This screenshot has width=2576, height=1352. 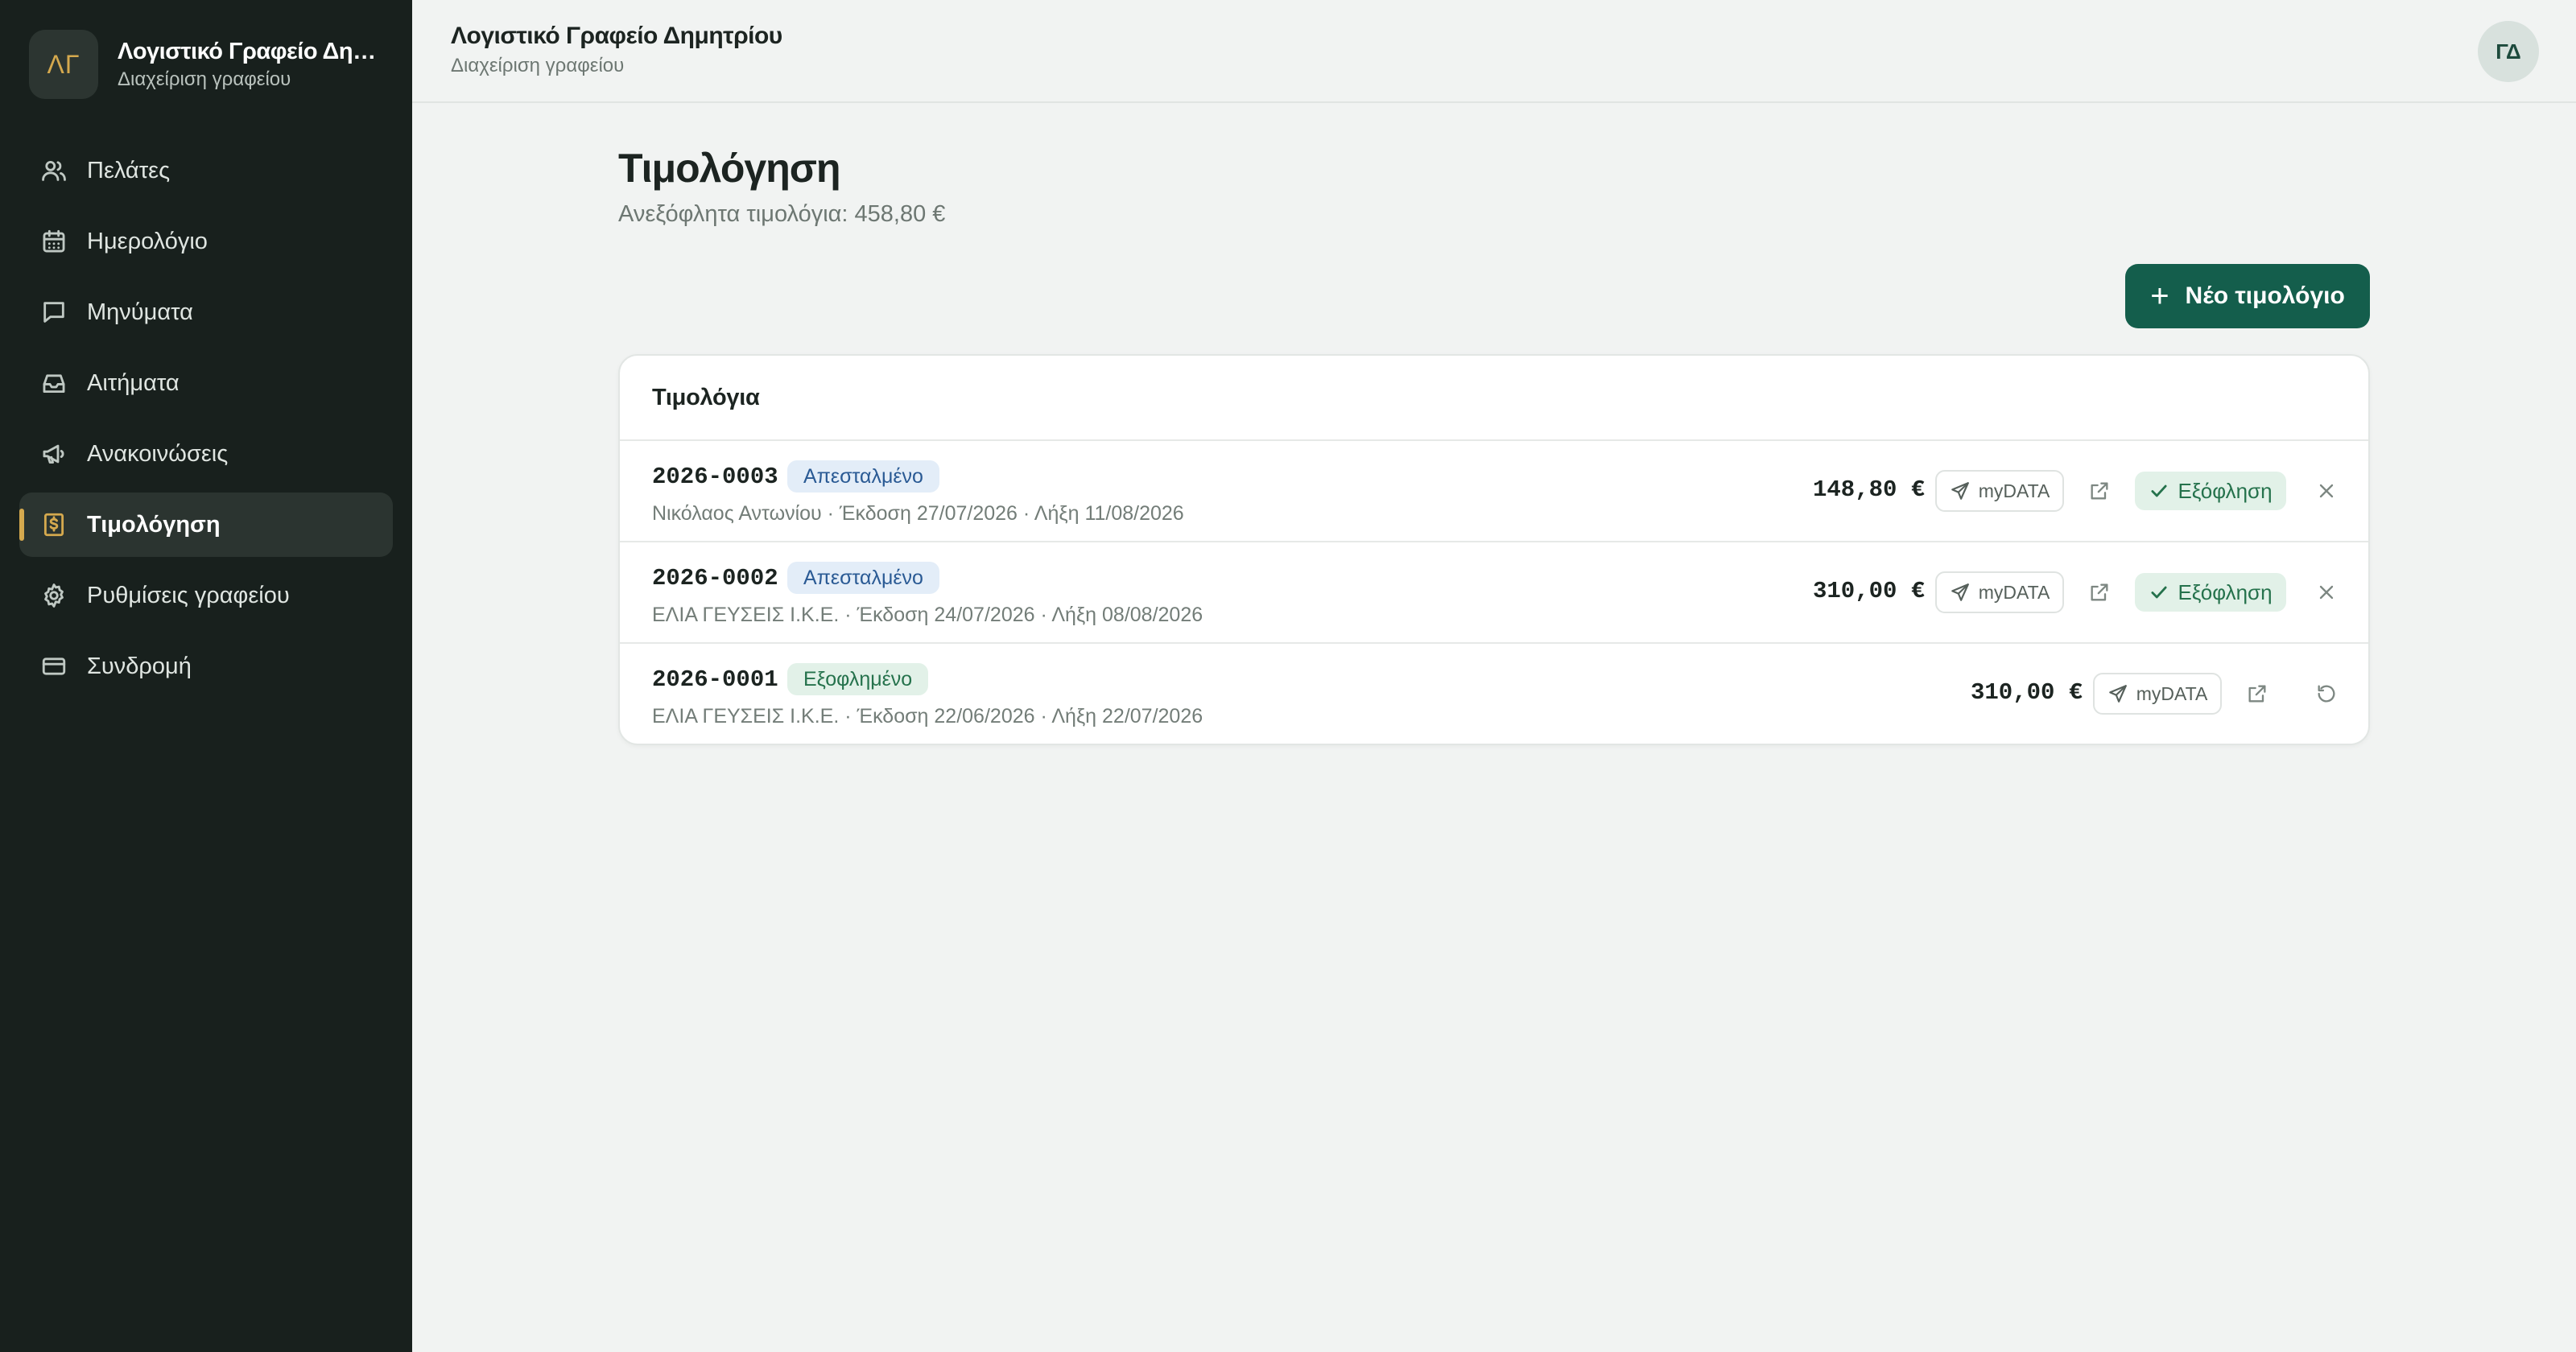 I want to click on sidebar-item-label: Τιμολόγηση, so click(x=154, y=524).